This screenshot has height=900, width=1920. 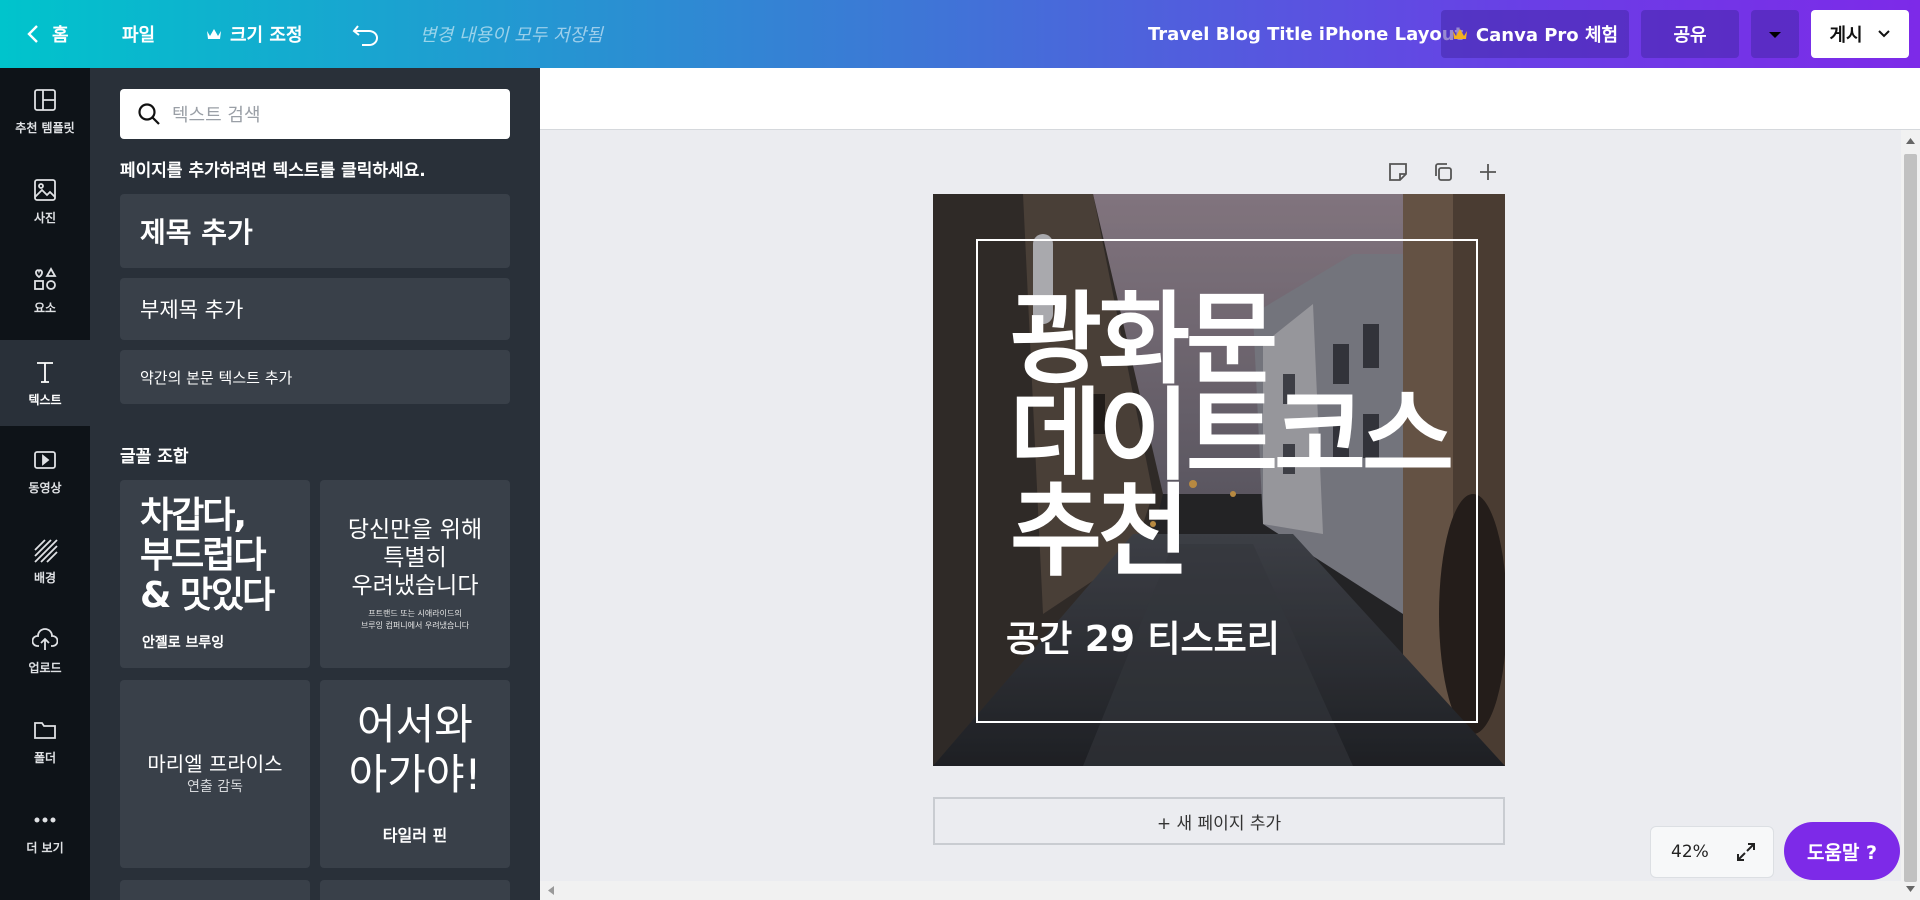 I want to click on font-combo-card: 어서와 아가야! 타일러 핀, so click(x=415, y=774).